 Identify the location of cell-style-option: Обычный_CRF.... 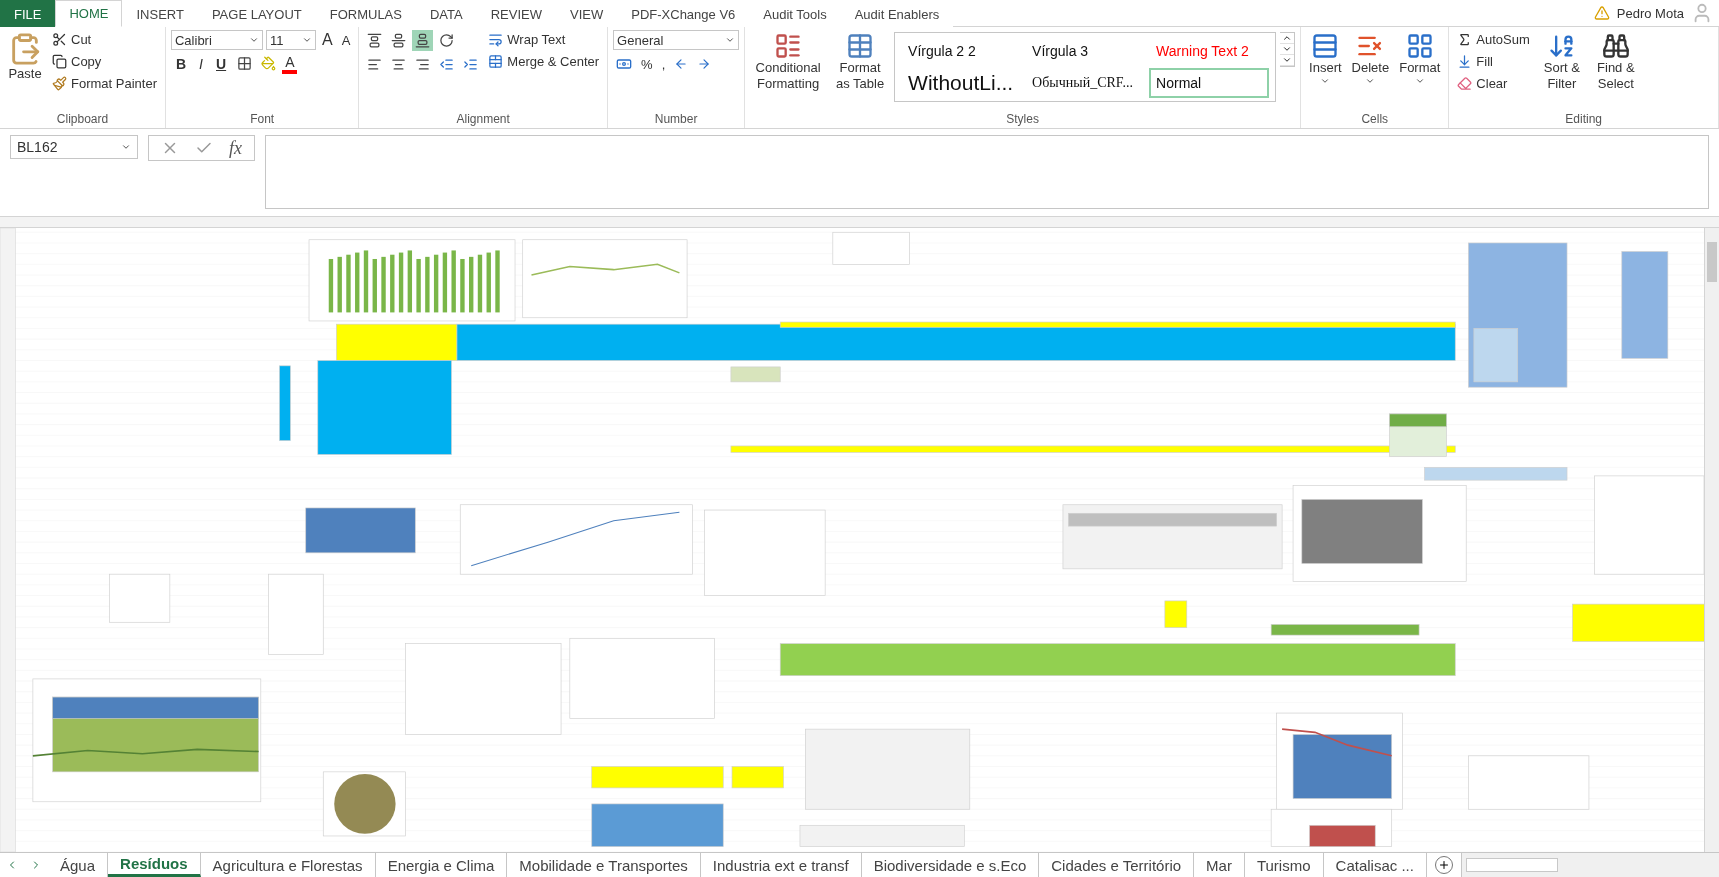
(1085, 83).